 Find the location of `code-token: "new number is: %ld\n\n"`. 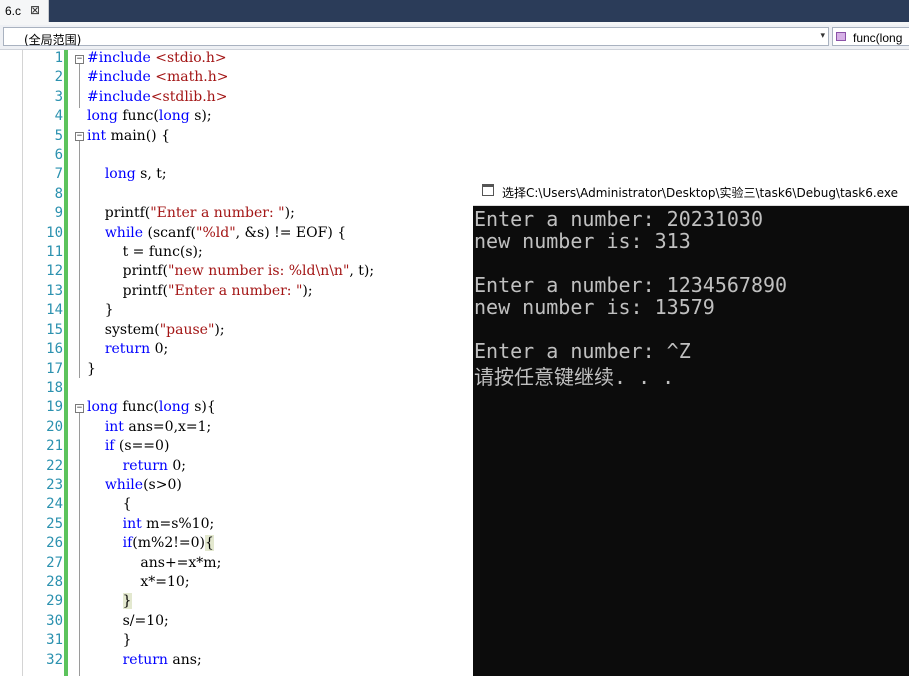

code-token: "new number is: %ld\n\n" is located at coordinates (259, 271).